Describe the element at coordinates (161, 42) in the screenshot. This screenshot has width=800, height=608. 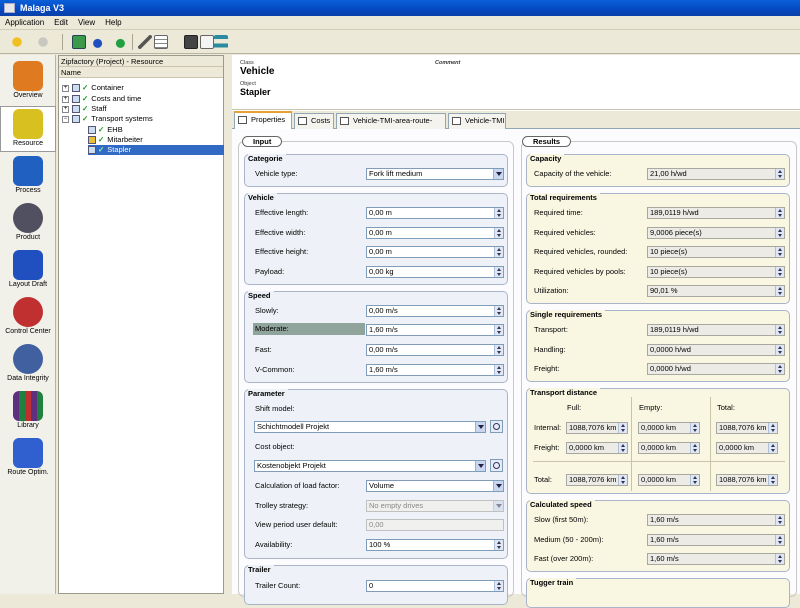
I see `grid-icon` at that location.